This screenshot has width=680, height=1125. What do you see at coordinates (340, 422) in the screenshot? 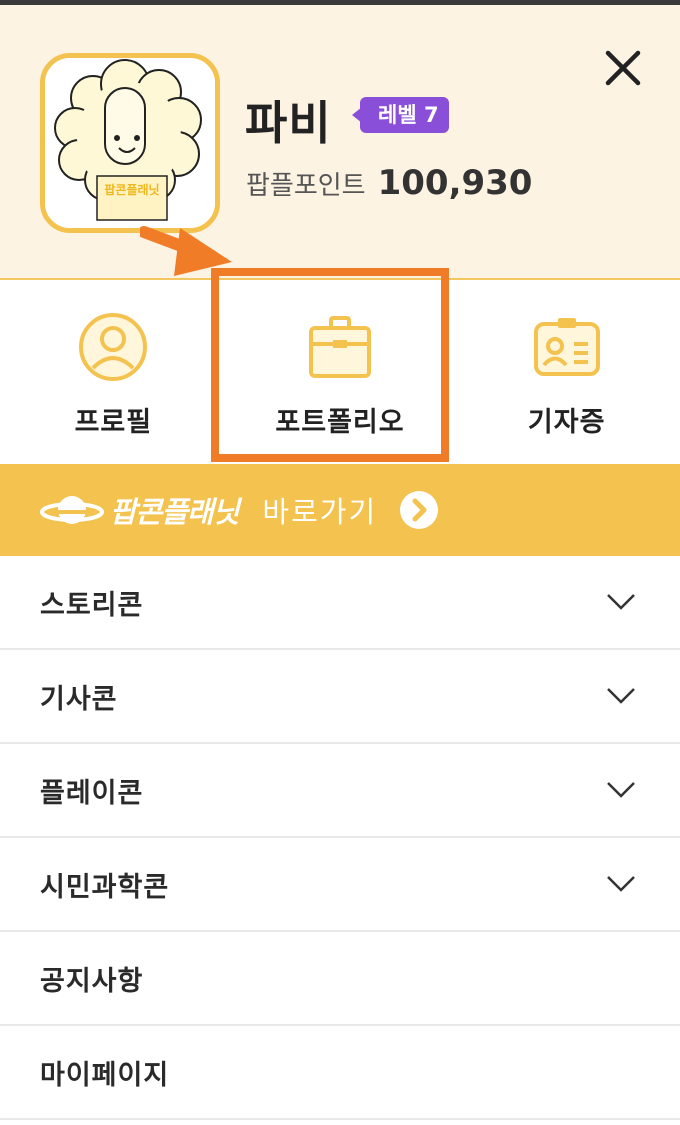
I see `quick-nav-label: 포트폴리오` at bounding box center [340, 422].